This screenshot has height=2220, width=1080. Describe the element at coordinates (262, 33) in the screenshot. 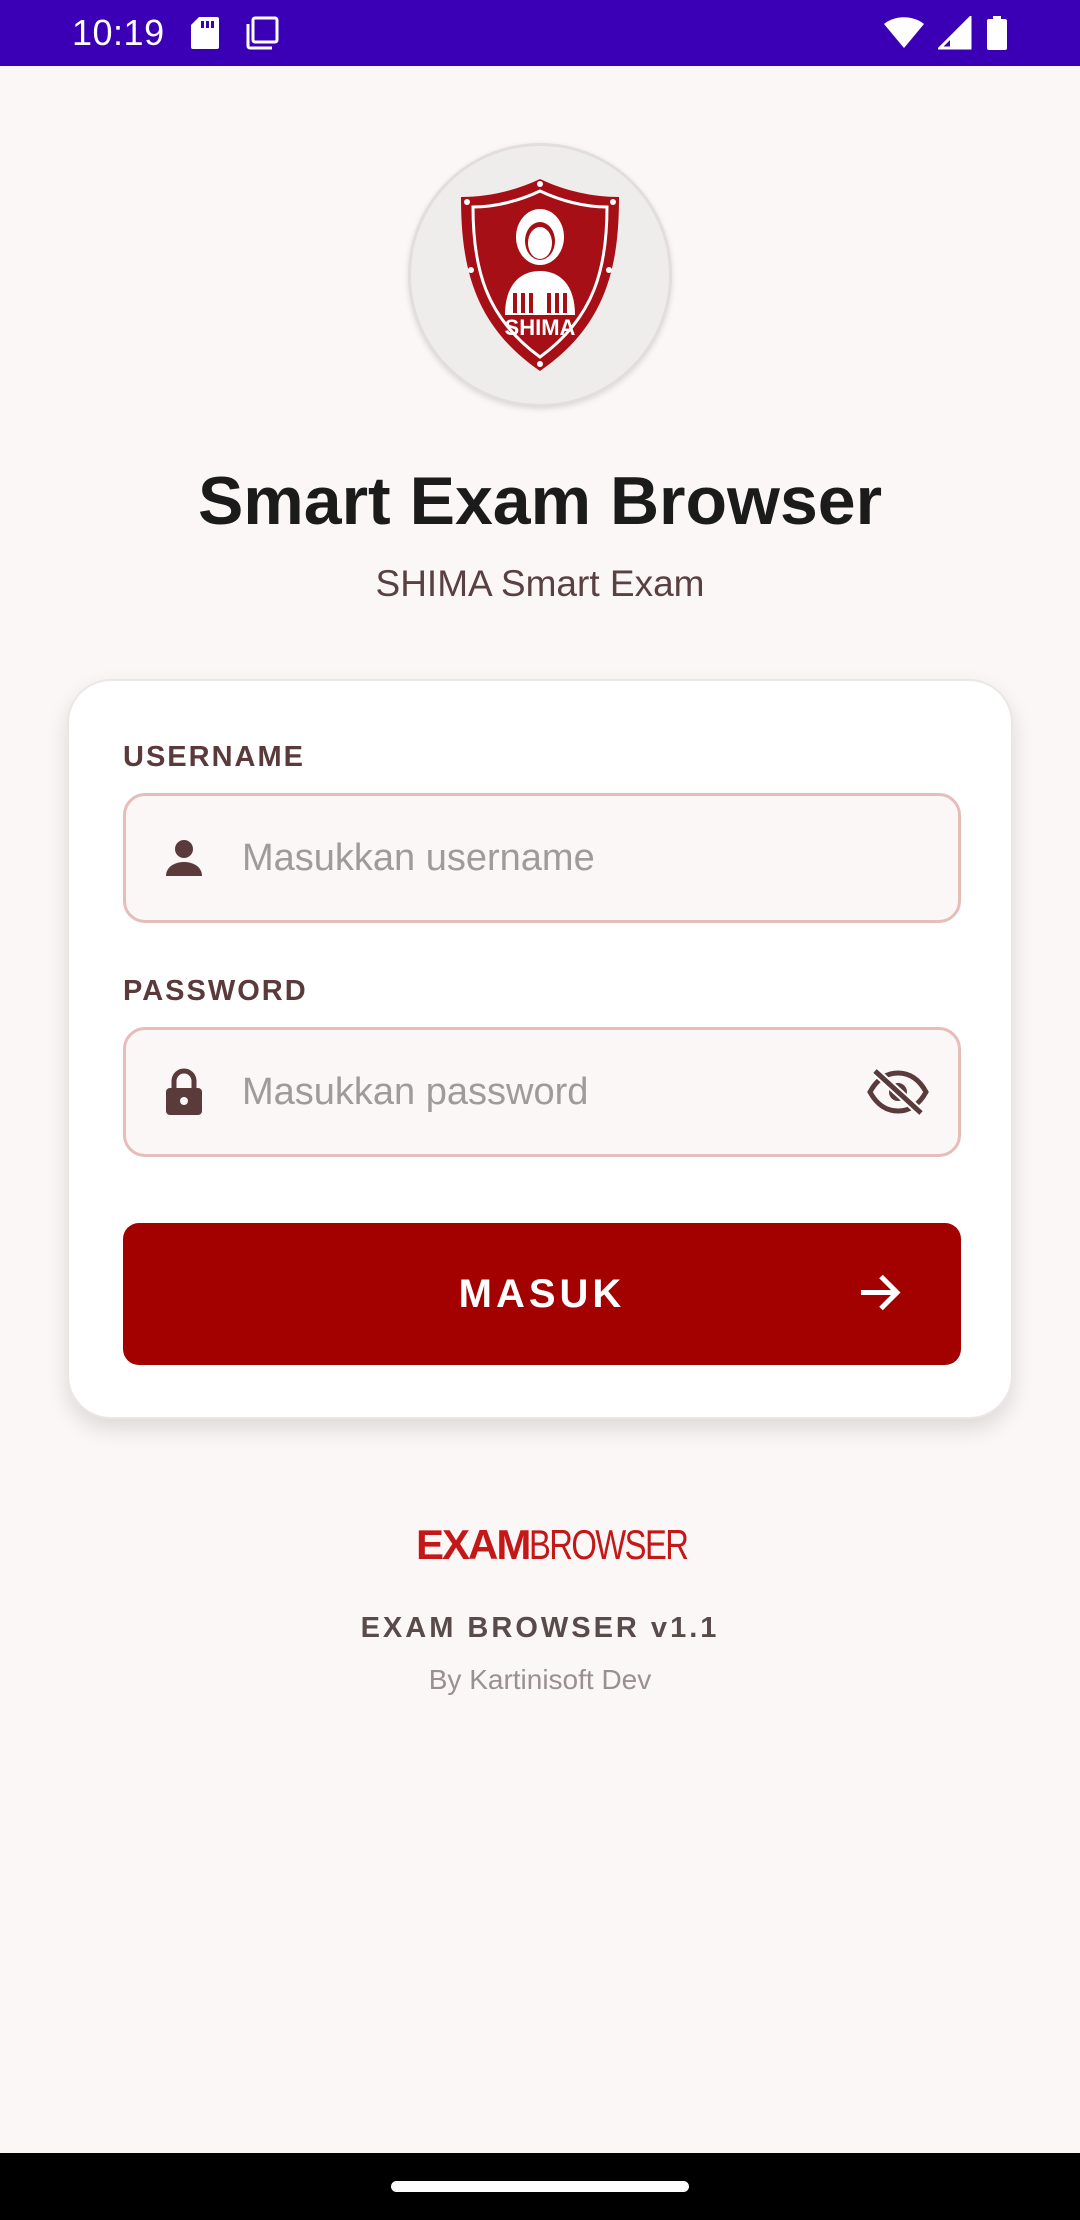

I see `screenshot-icon` at that location.